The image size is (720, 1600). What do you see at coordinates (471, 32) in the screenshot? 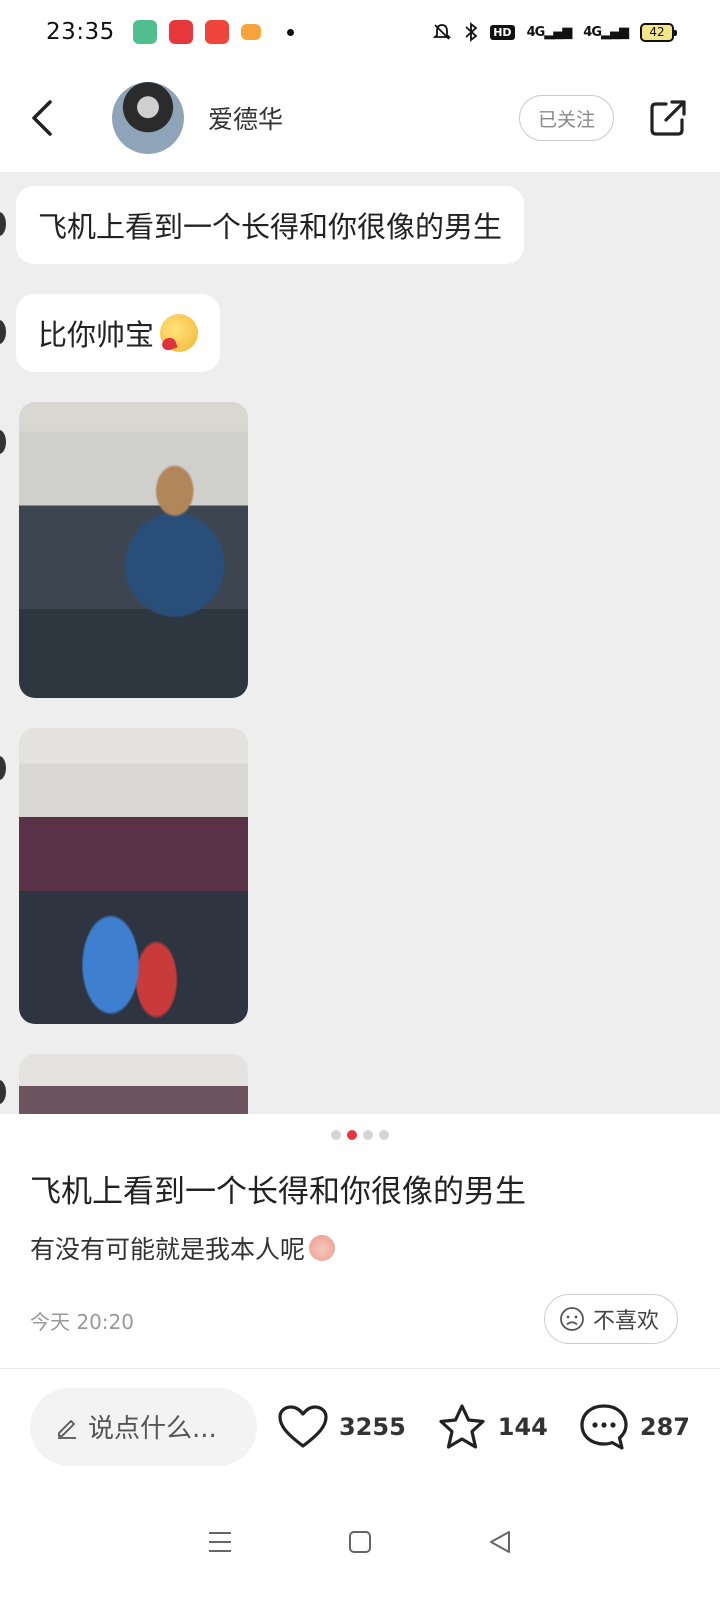
I see `bluetooth-icon` at bounding box center [471, 32].